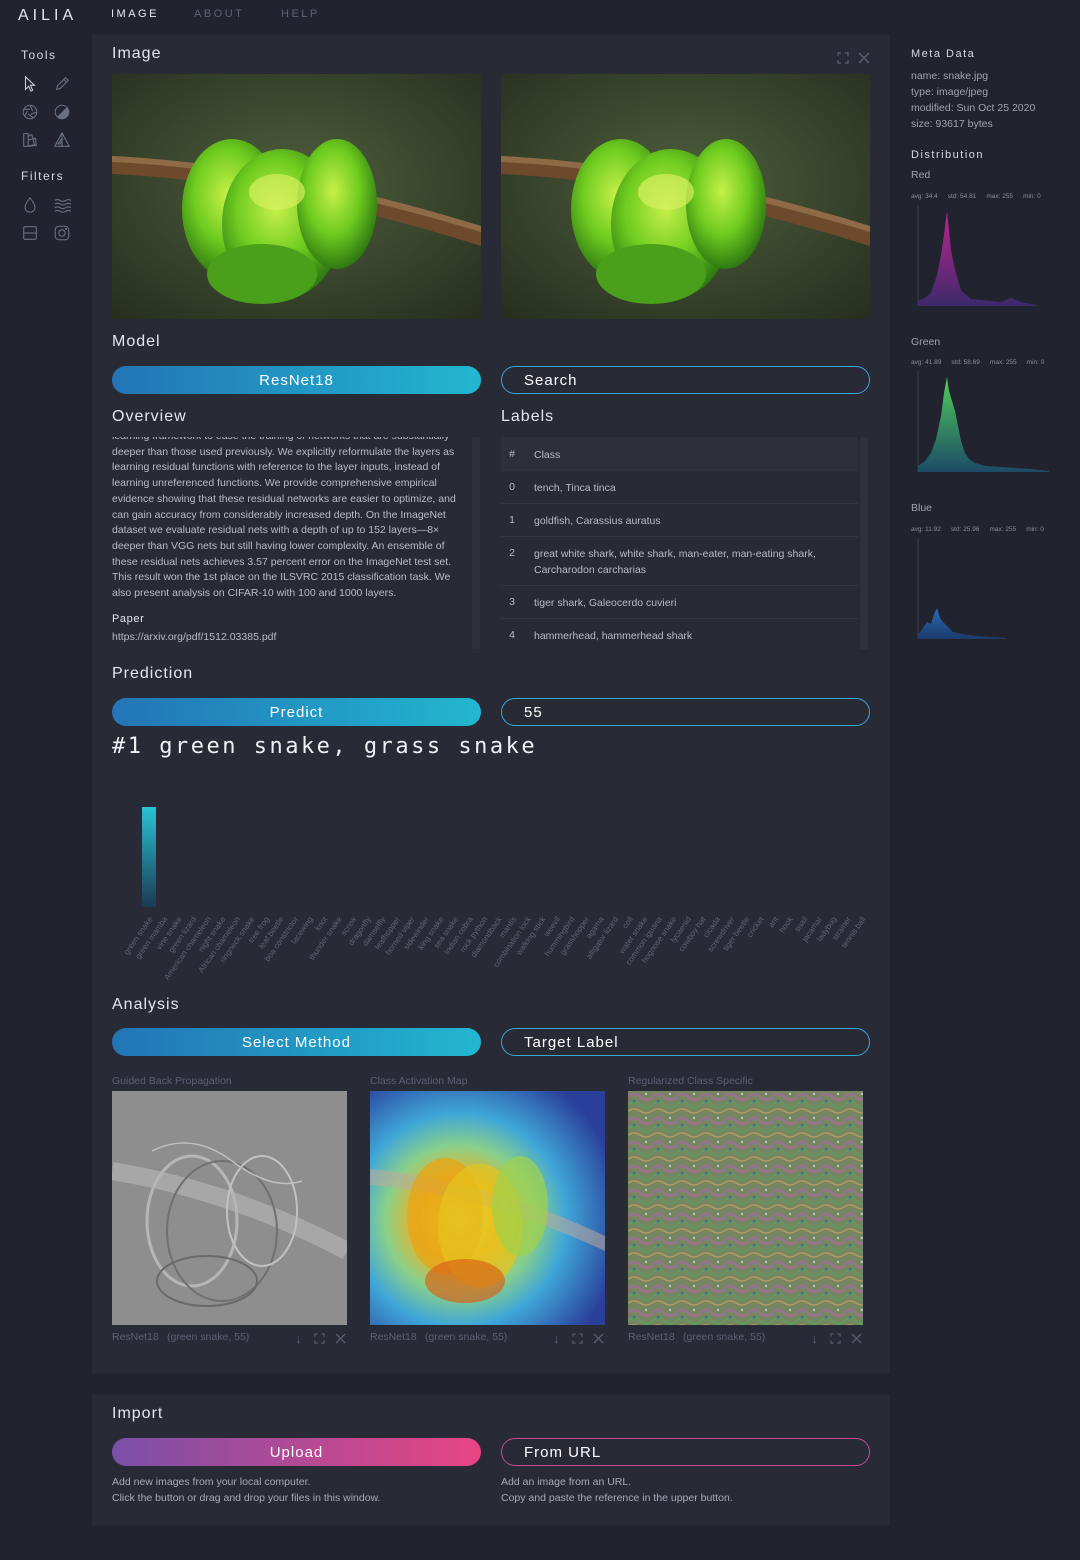 This screenshot has width=1080, height=1560. What do you see at coordinates (48, 15) in the screenshot?
I see `app-logo: AILIA` at bounding box center [48, 15].